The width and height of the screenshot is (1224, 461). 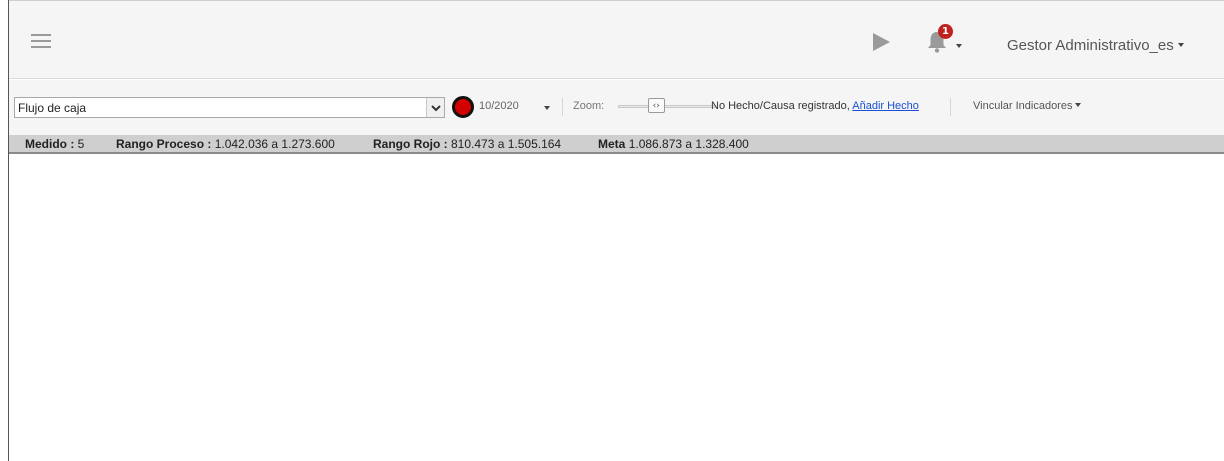 I want to click on play-button, so click(x=881, y=42).